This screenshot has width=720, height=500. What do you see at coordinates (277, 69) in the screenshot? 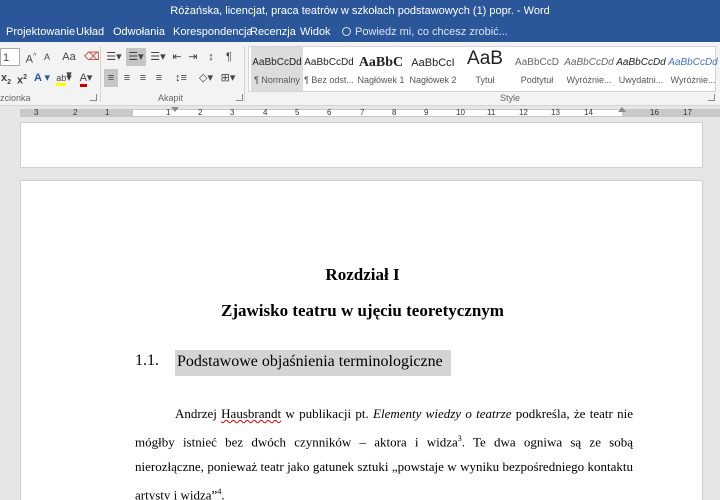
I see `style-normal: AaBbCcDd ¶ Normalny` at bounding box center [277, 69].